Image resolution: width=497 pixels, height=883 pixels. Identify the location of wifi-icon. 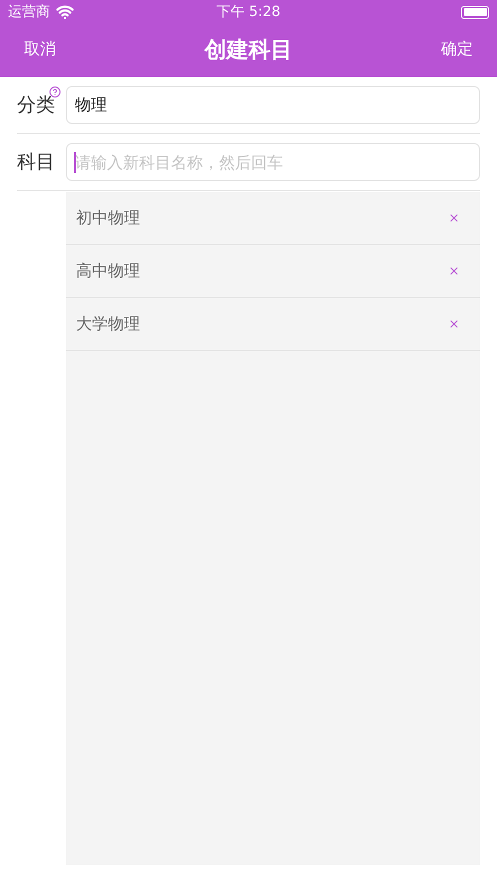
(65, 12).